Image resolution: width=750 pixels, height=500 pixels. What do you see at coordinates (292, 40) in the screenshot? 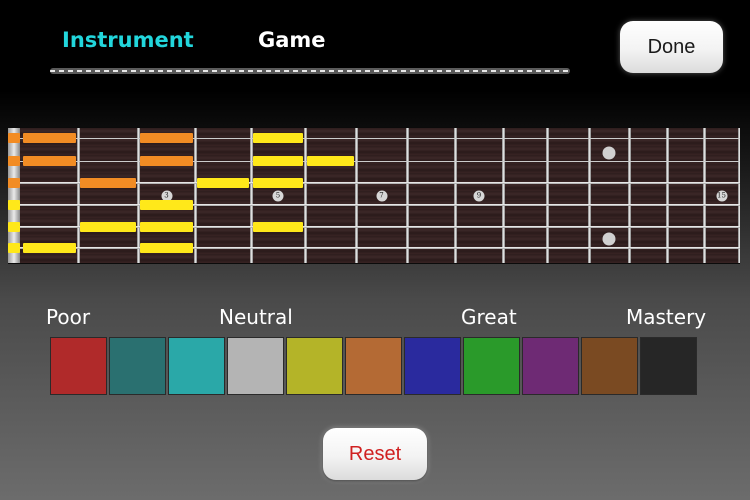
I see `tab-game: Game` at bounding box center [292, 40].